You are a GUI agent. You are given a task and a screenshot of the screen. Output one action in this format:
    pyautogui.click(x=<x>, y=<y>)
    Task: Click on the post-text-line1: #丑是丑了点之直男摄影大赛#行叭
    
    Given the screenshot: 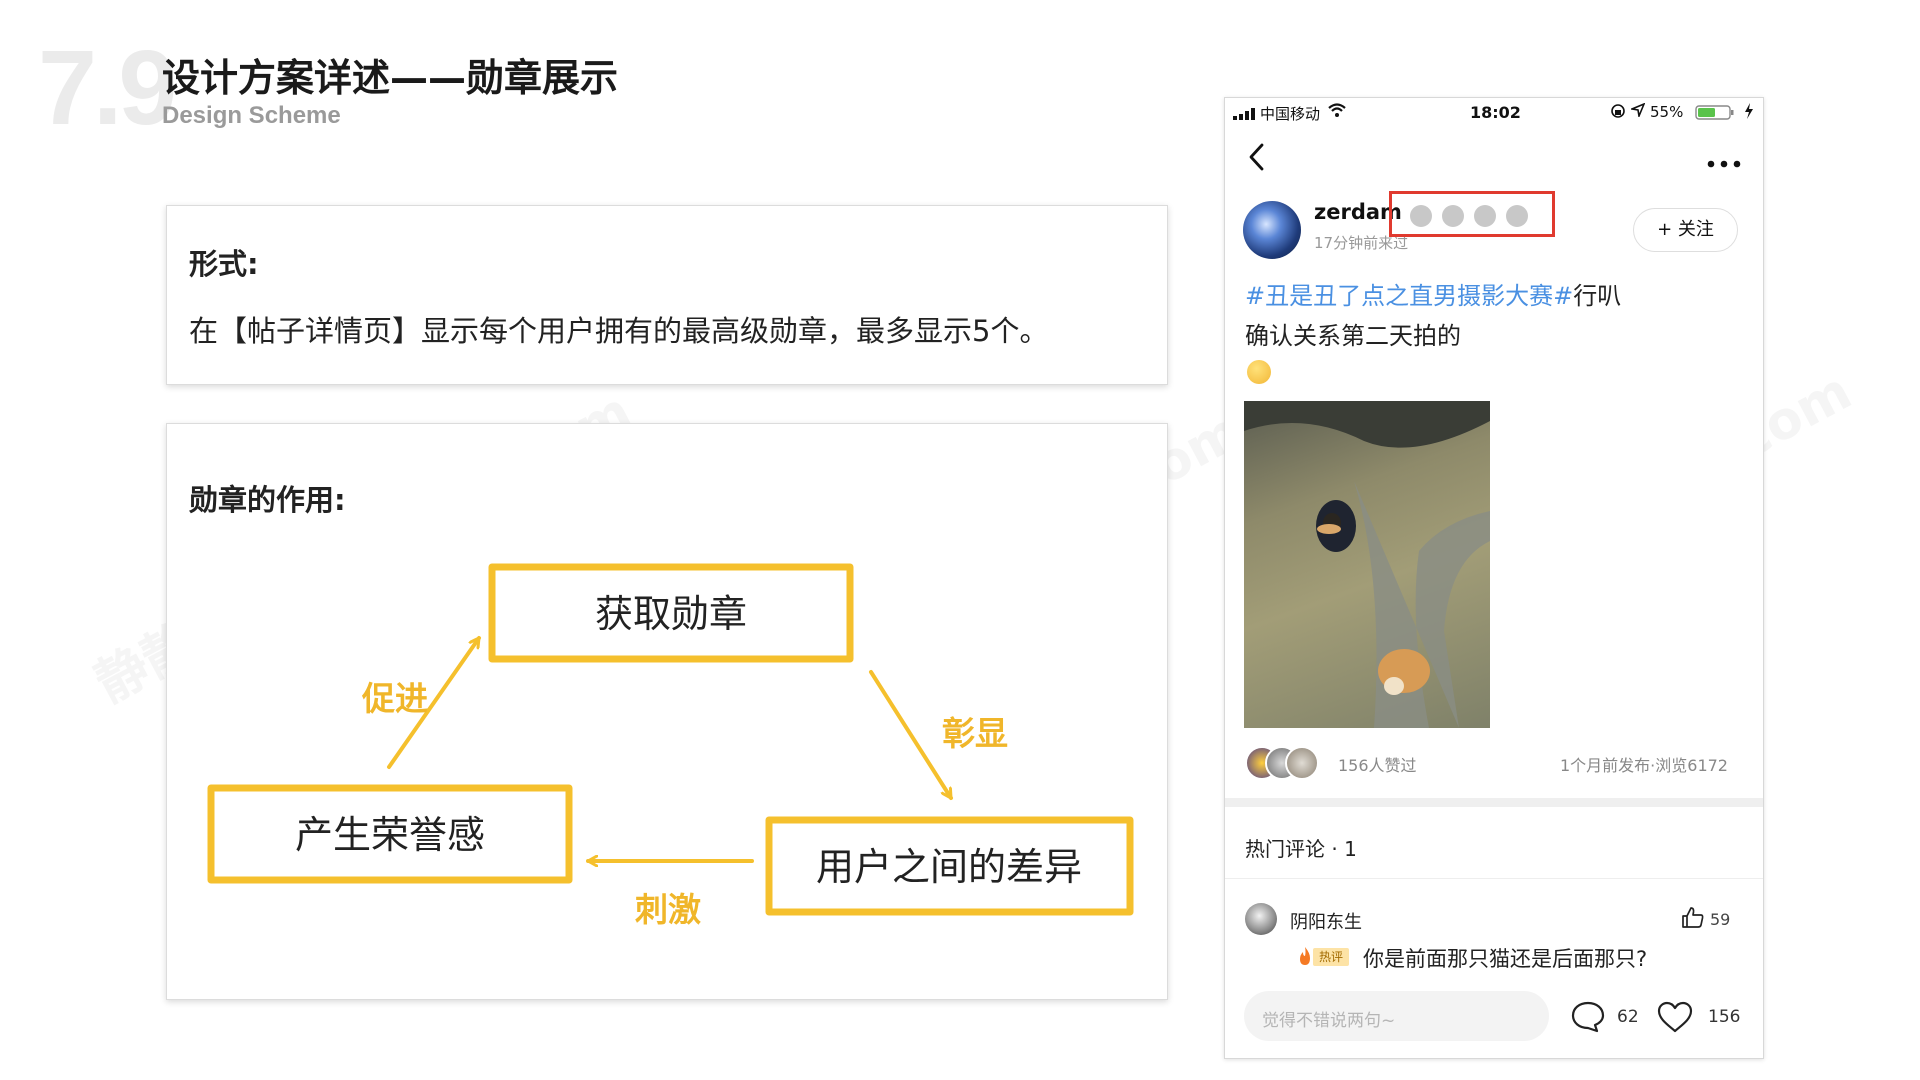 What is the action you would take?
    pyautogui.click(x=1433, y=293)
    